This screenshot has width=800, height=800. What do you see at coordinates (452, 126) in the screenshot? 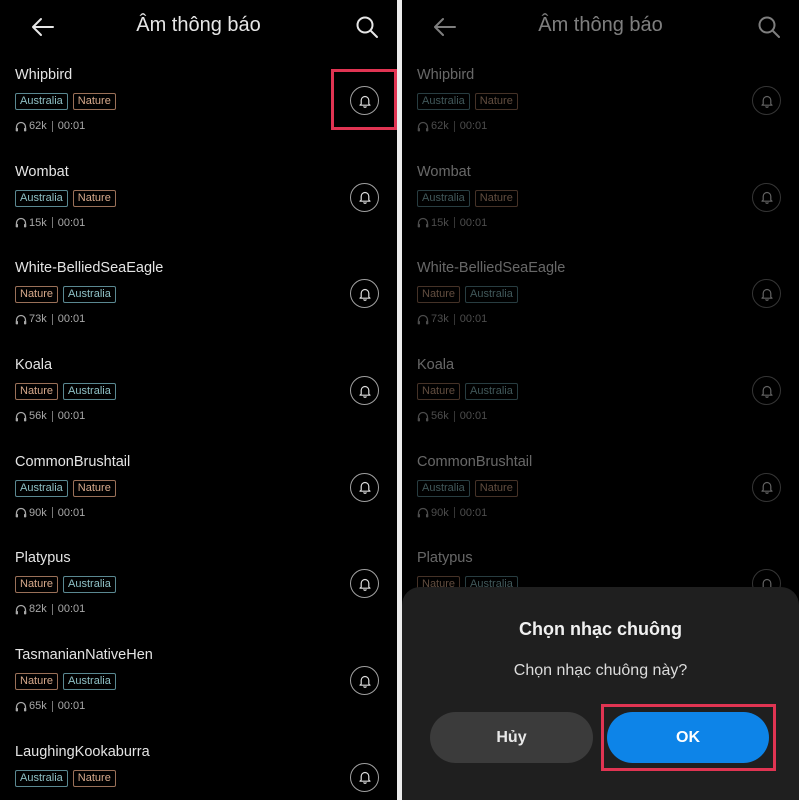
I see `ringtone-meta: 62k 00:01` at bounding box center [452, 126].